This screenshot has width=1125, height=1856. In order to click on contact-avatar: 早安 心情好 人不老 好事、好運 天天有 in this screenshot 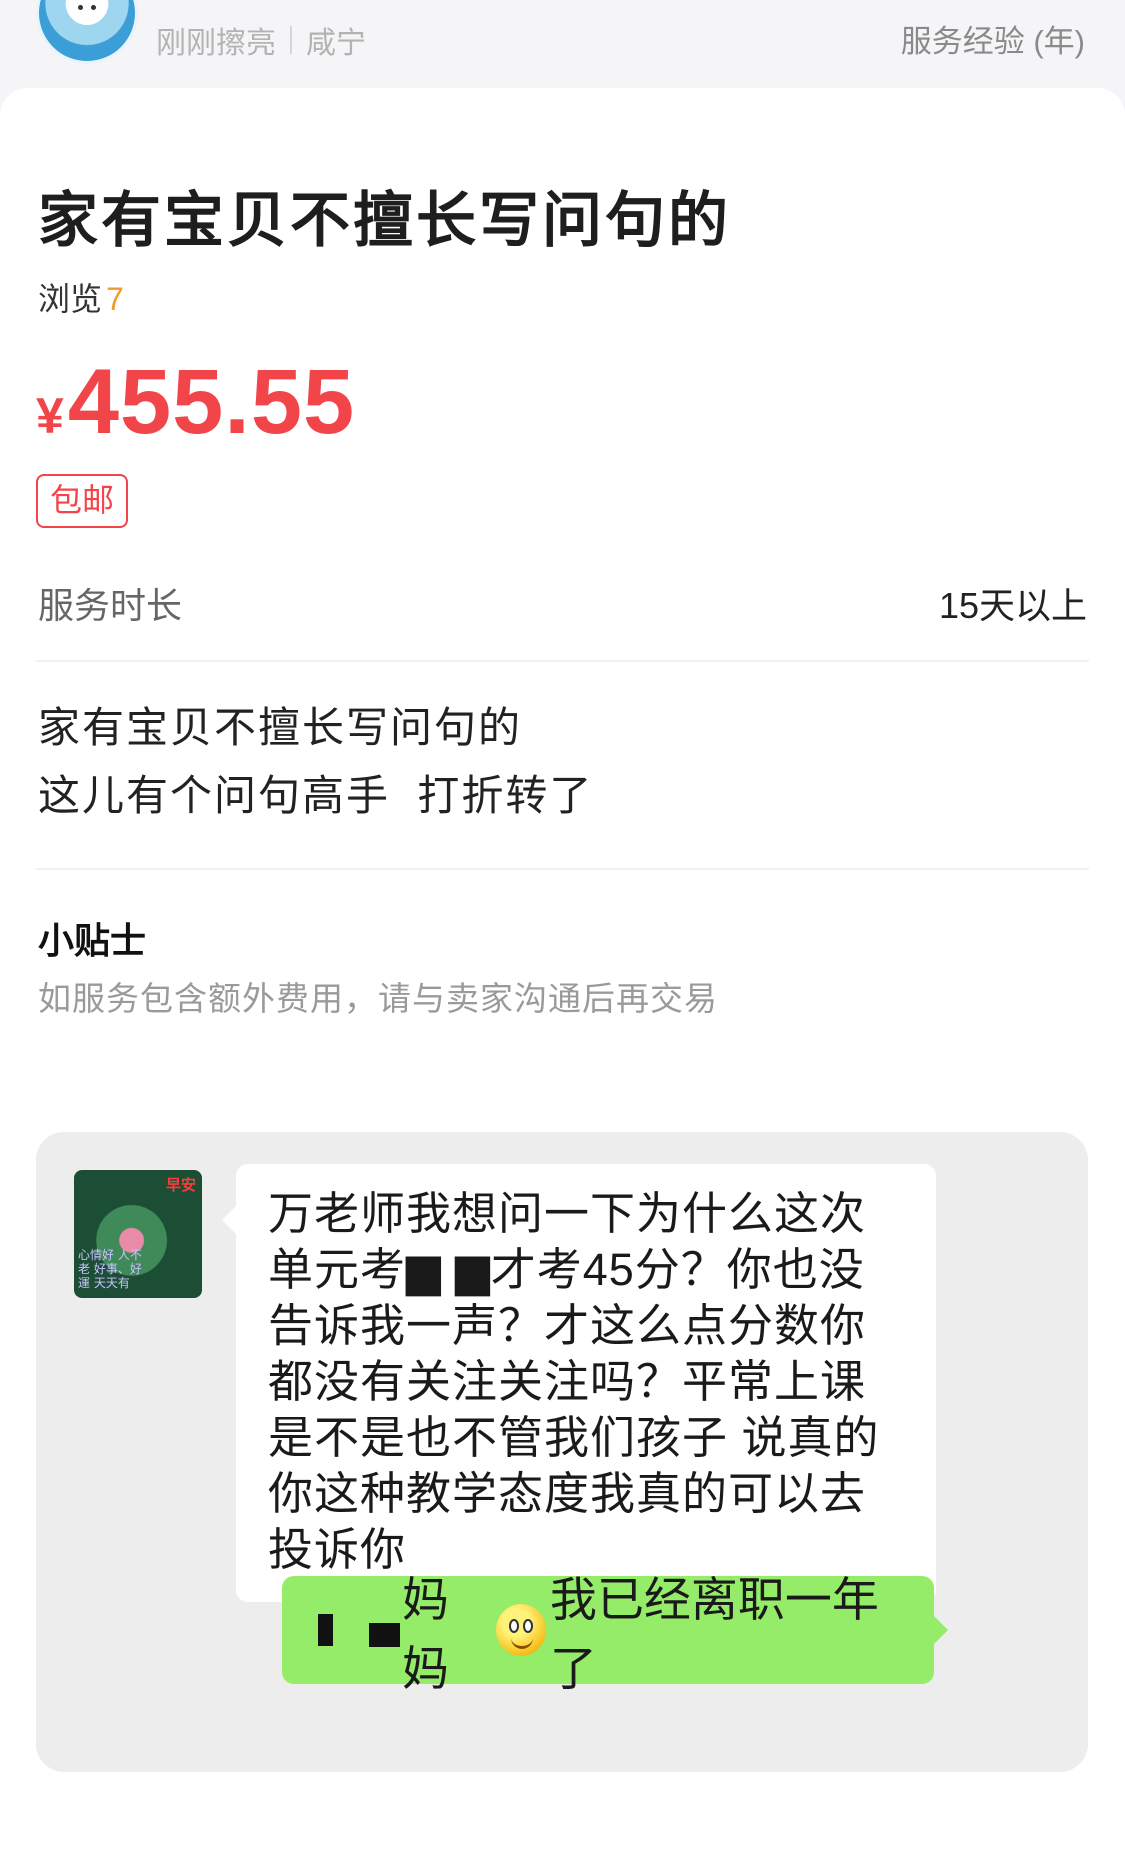, I will do `click(138, 1234)`.